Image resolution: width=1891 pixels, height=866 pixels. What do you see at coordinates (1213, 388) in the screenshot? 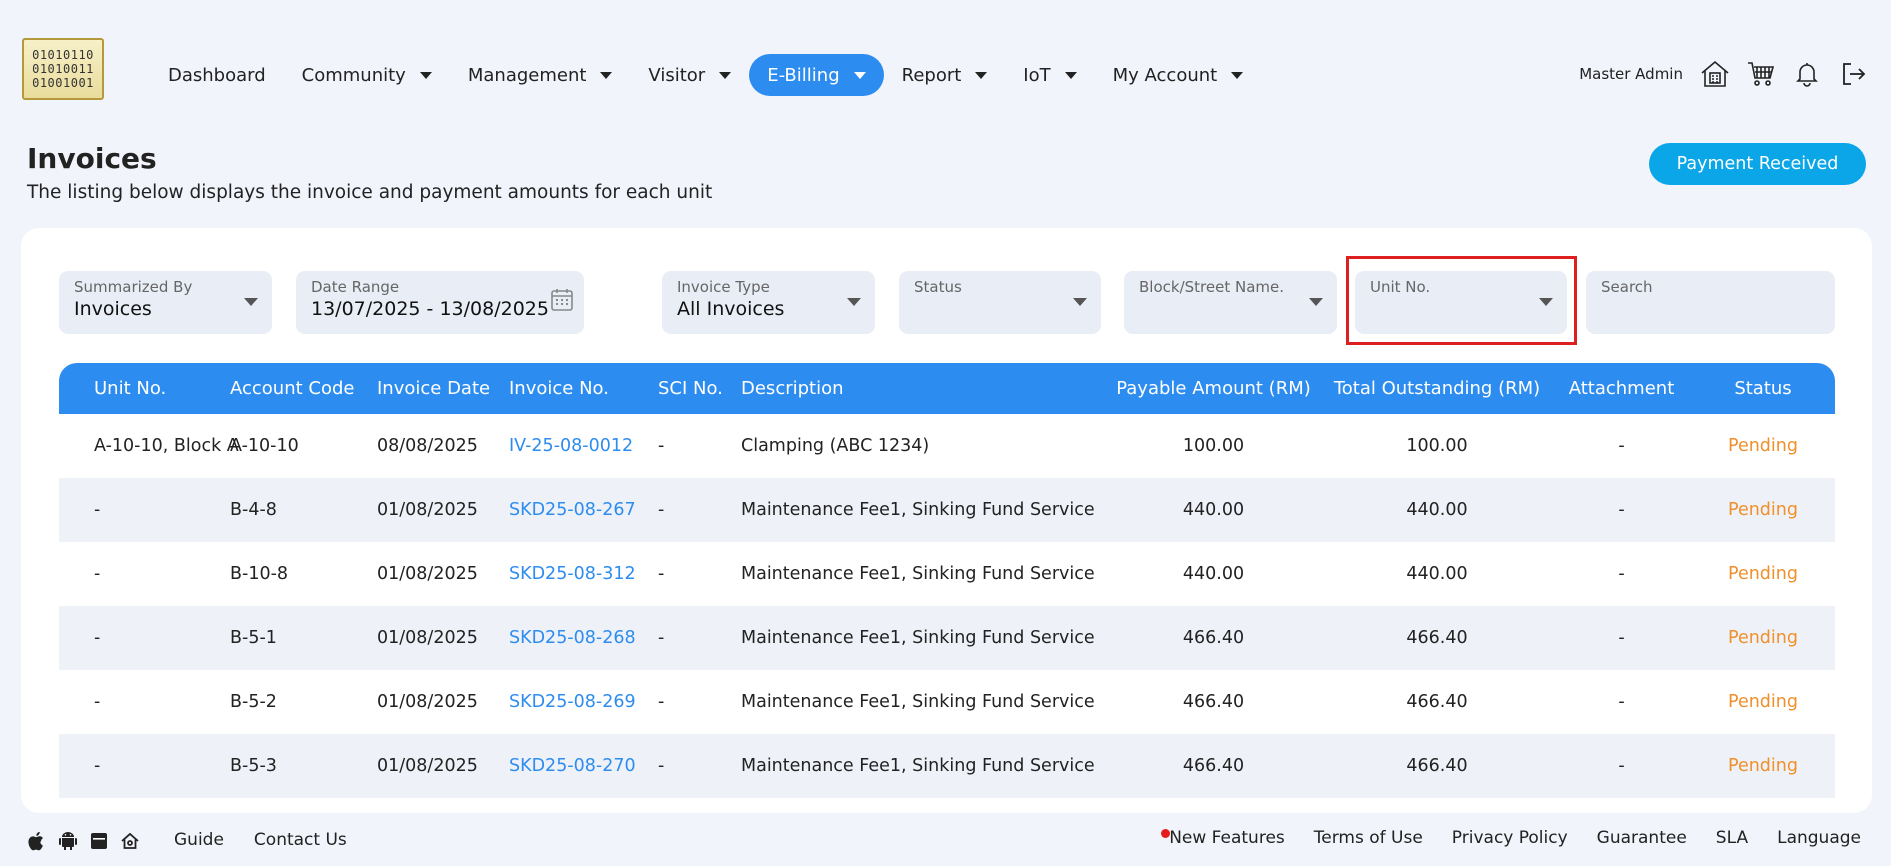
I see `column-header: Payable Amount (RM)` at bounding box center [1213, 388].